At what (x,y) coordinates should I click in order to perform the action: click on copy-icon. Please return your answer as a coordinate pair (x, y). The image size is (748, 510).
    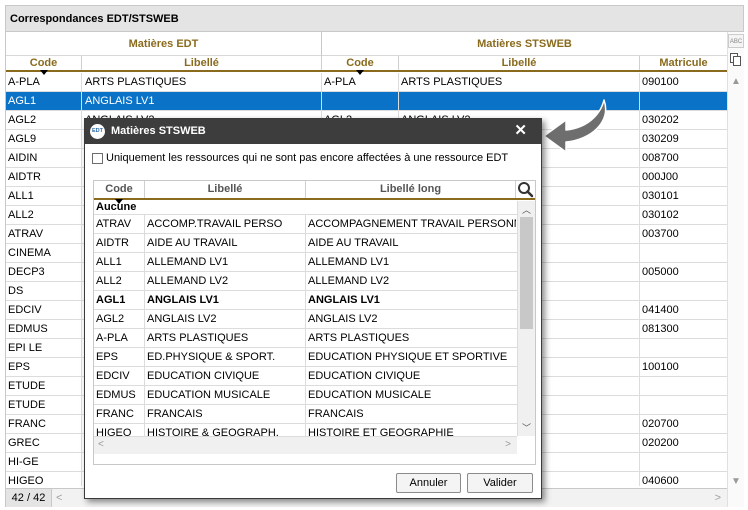
    Looking at the image, I should click on (736, 60).